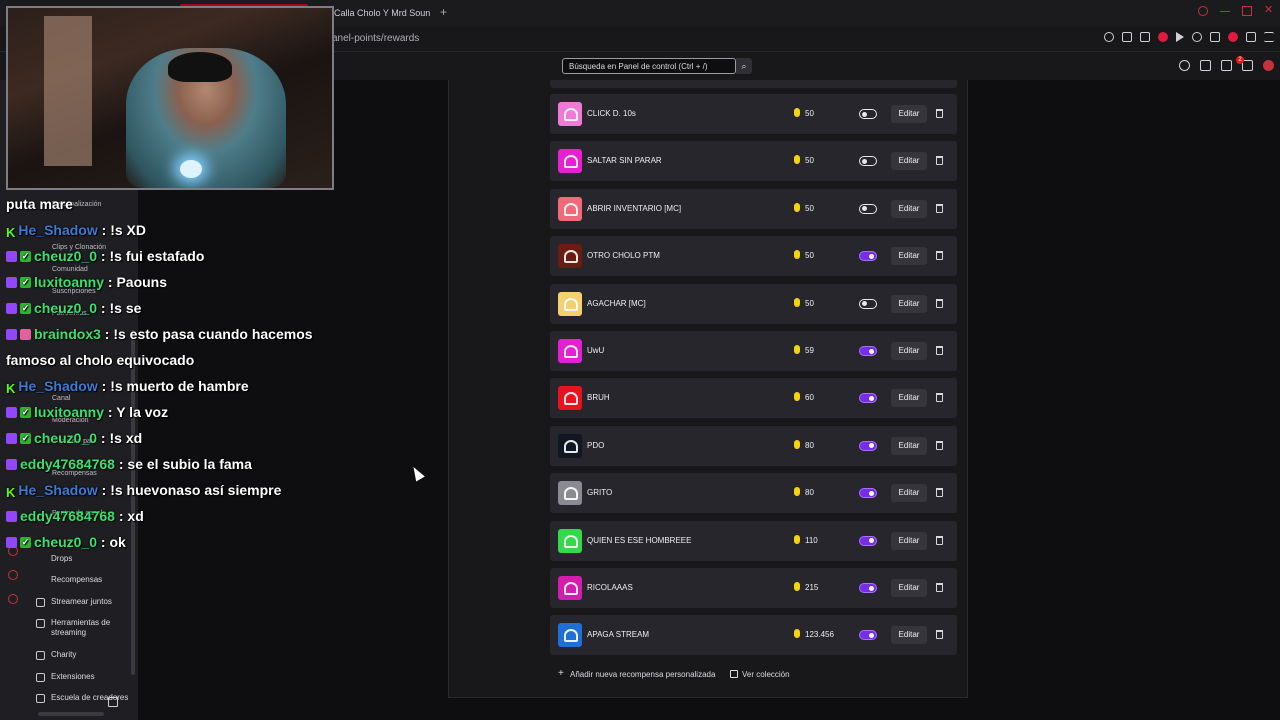  Describe the element at coordinates (1109, 37) in the screenshot. I see `zoom-icon` at that location.